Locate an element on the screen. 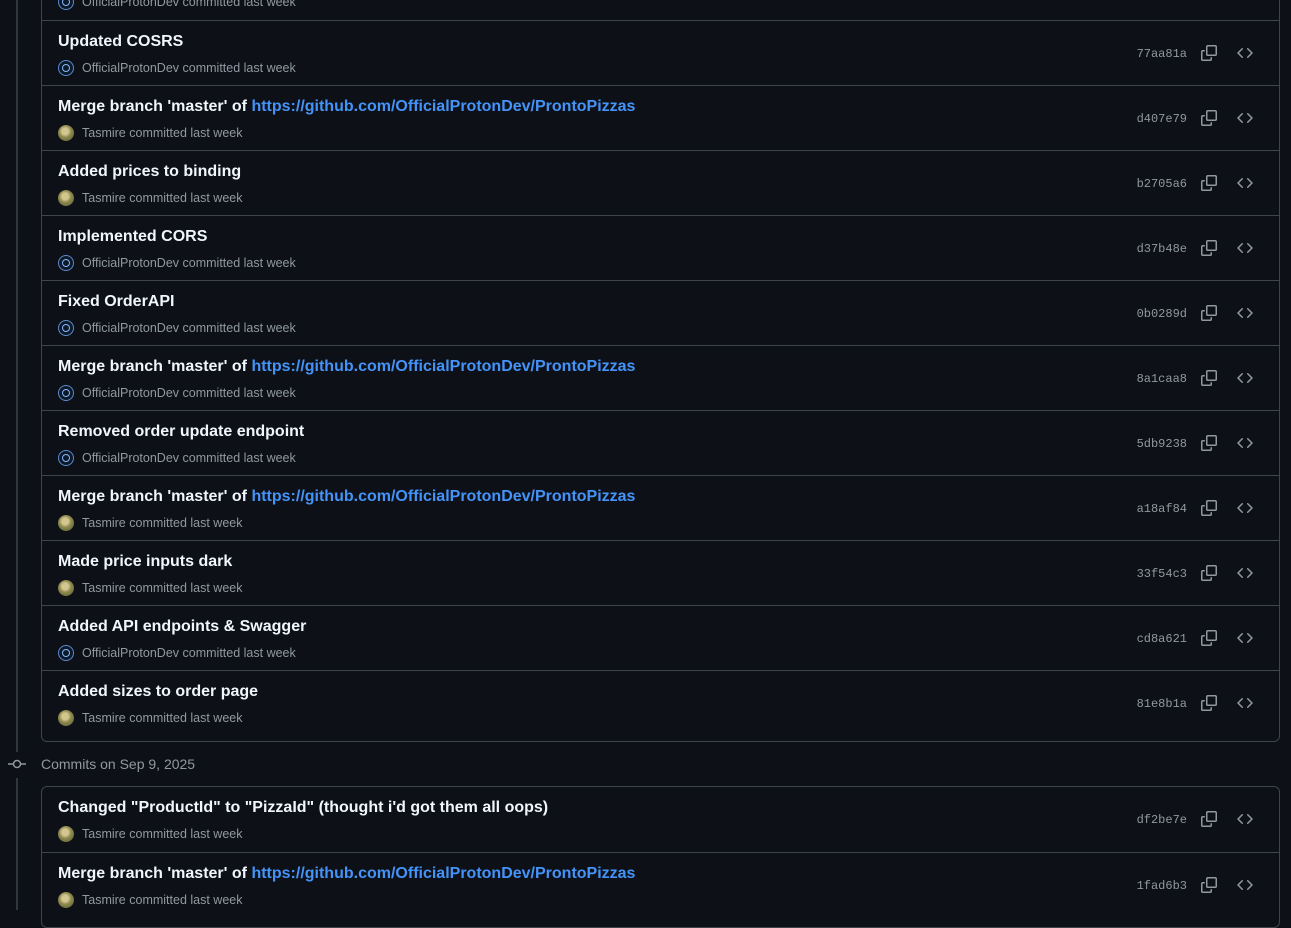 The height and width of the screenshot is (928, 1291). commit-message: Added API endpoints & Swagger is located at coordinates (182, 627).